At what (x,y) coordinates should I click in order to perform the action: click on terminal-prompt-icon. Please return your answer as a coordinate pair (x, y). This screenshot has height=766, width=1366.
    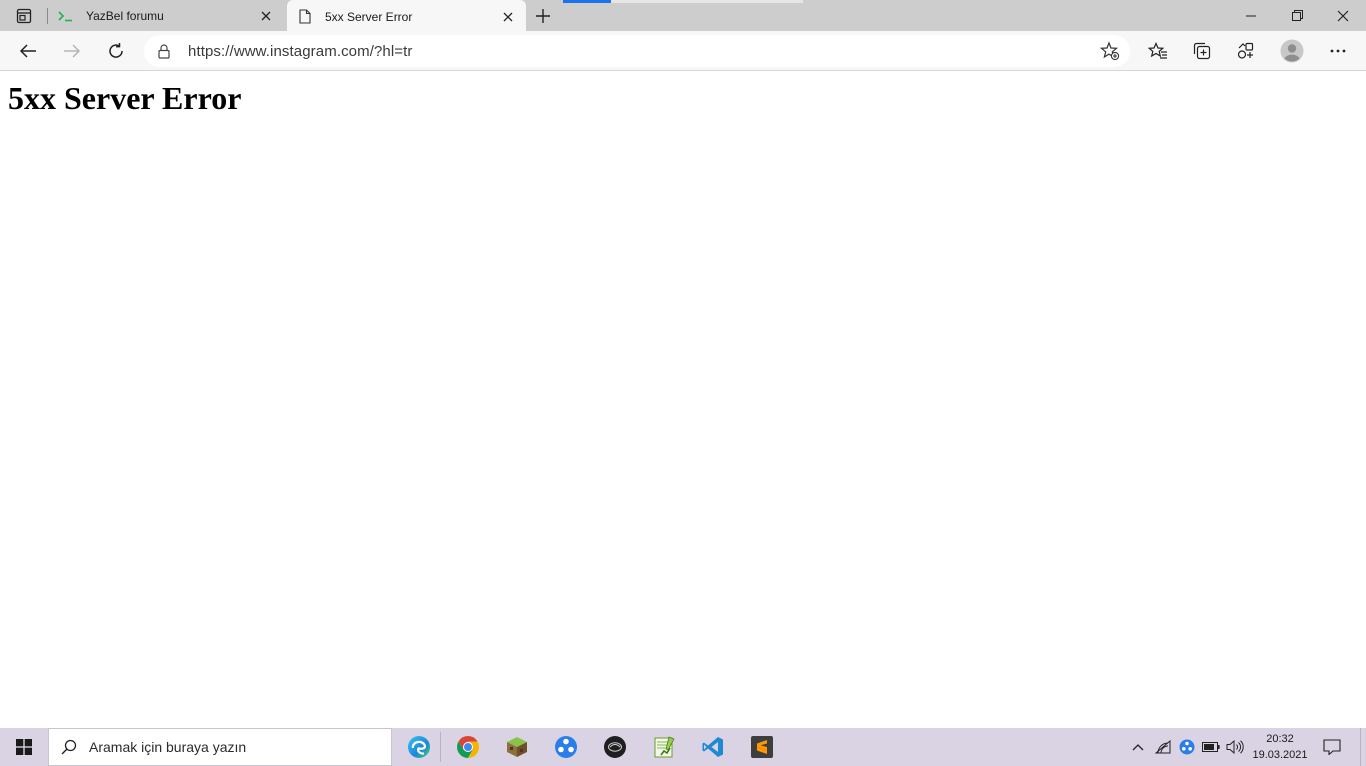
    Looking at the image, I should click on (66, 16).